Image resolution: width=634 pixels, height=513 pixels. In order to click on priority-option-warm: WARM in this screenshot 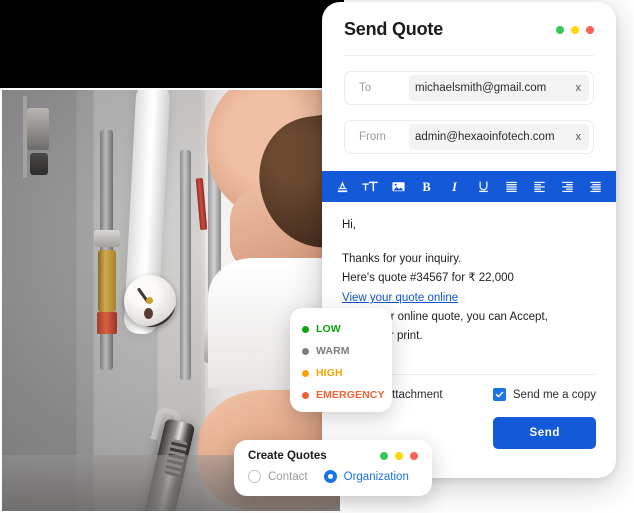, I will do `click(341, 351)`.